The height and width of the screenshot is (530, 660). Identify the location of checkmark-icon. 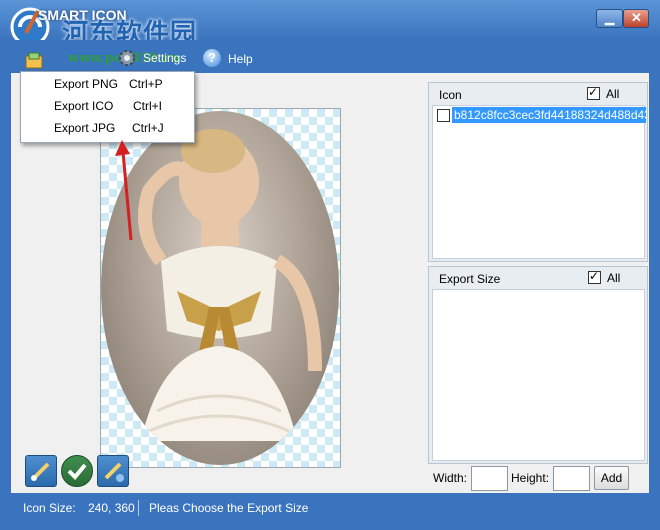
(77, 471).